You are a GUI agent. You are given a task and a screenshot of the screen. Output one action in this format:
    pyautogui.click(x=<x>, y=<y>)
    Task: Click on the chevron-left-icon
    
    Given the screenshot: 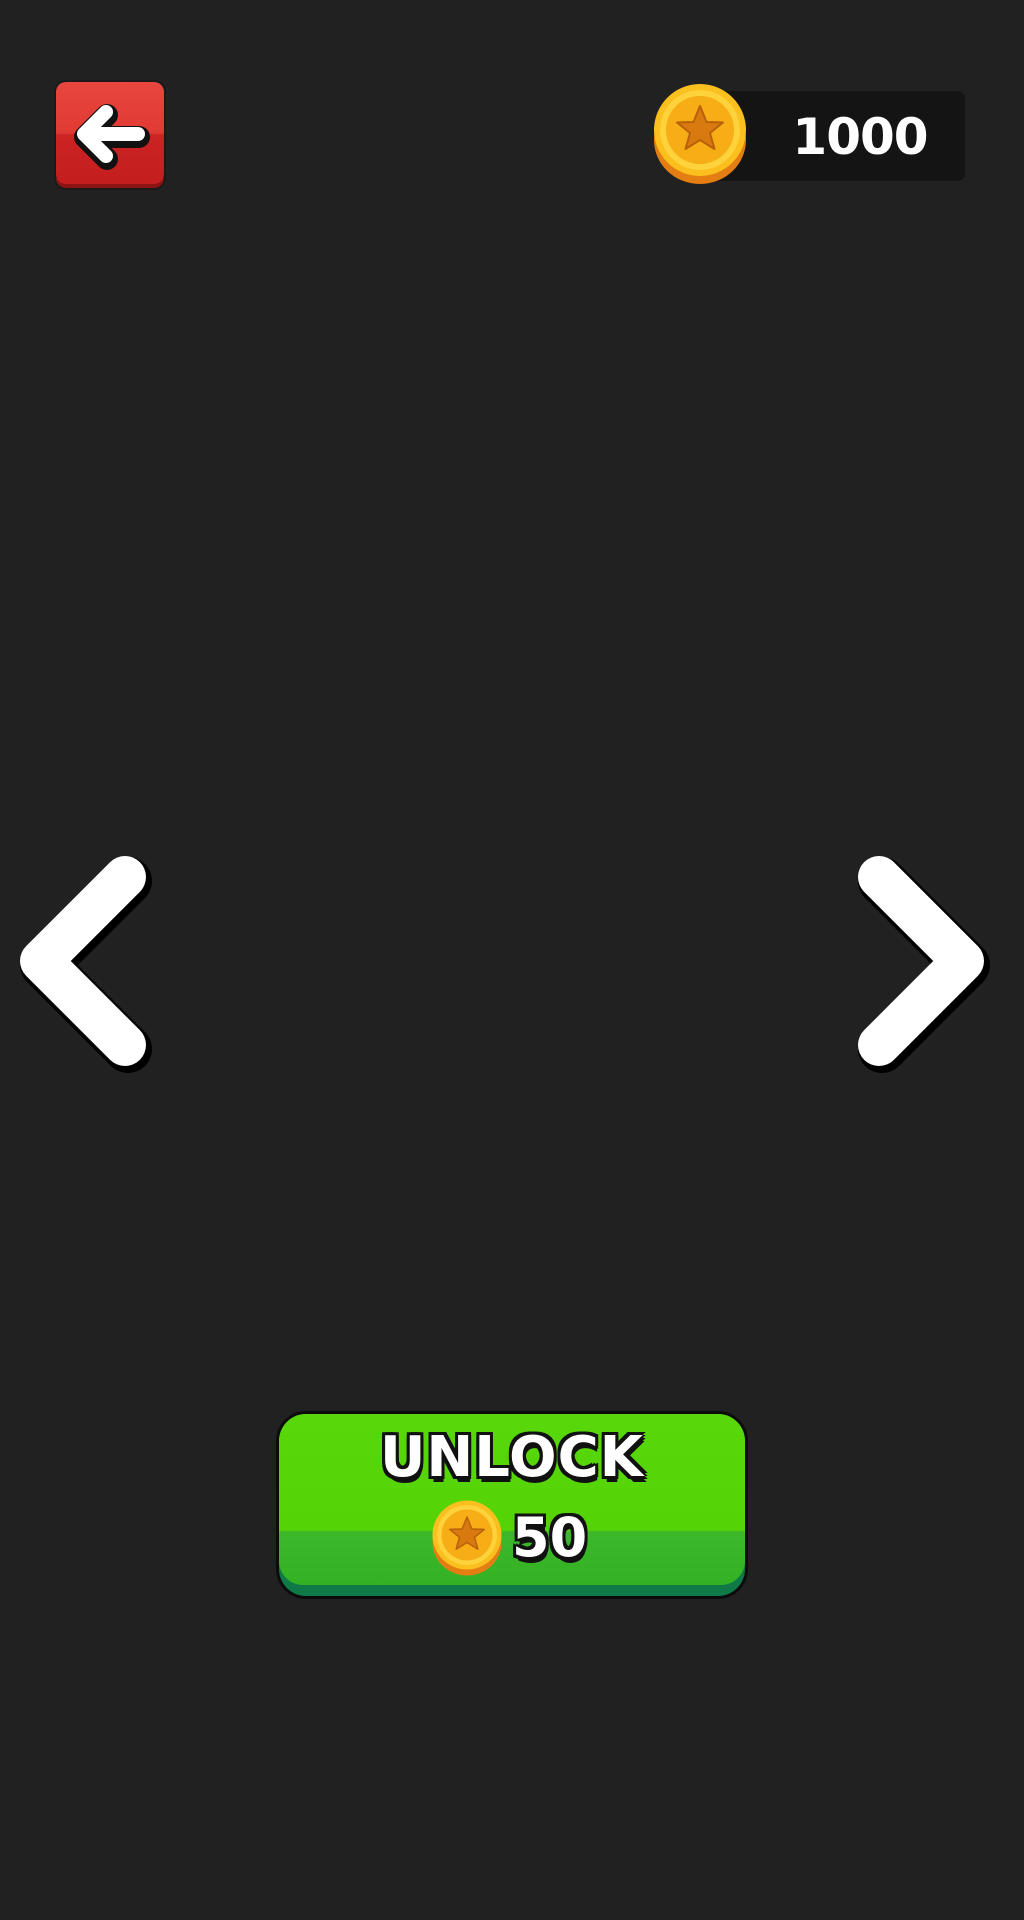 What is the action you would take?
    pyautogui.click(x=86, y=960)
    